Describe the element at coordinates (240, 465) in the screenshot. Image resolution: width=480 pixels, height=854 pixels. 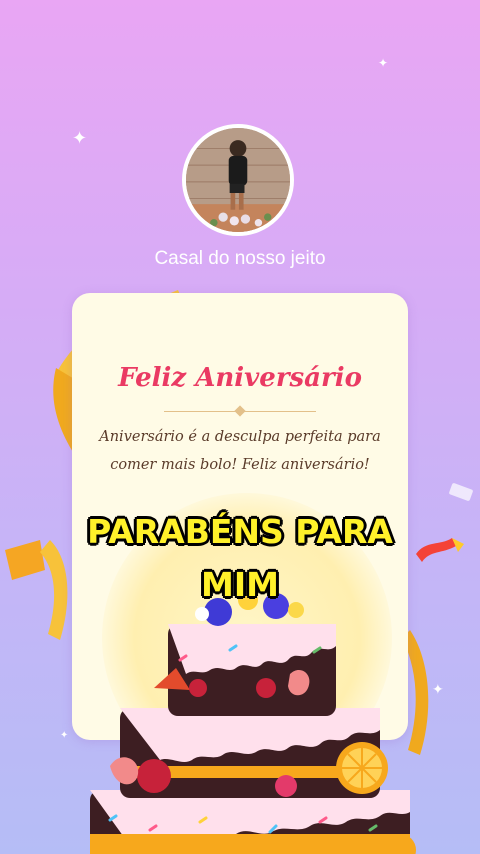
I see `card-message-line: comer mais bolo! Feliz aniversário!` at that location.